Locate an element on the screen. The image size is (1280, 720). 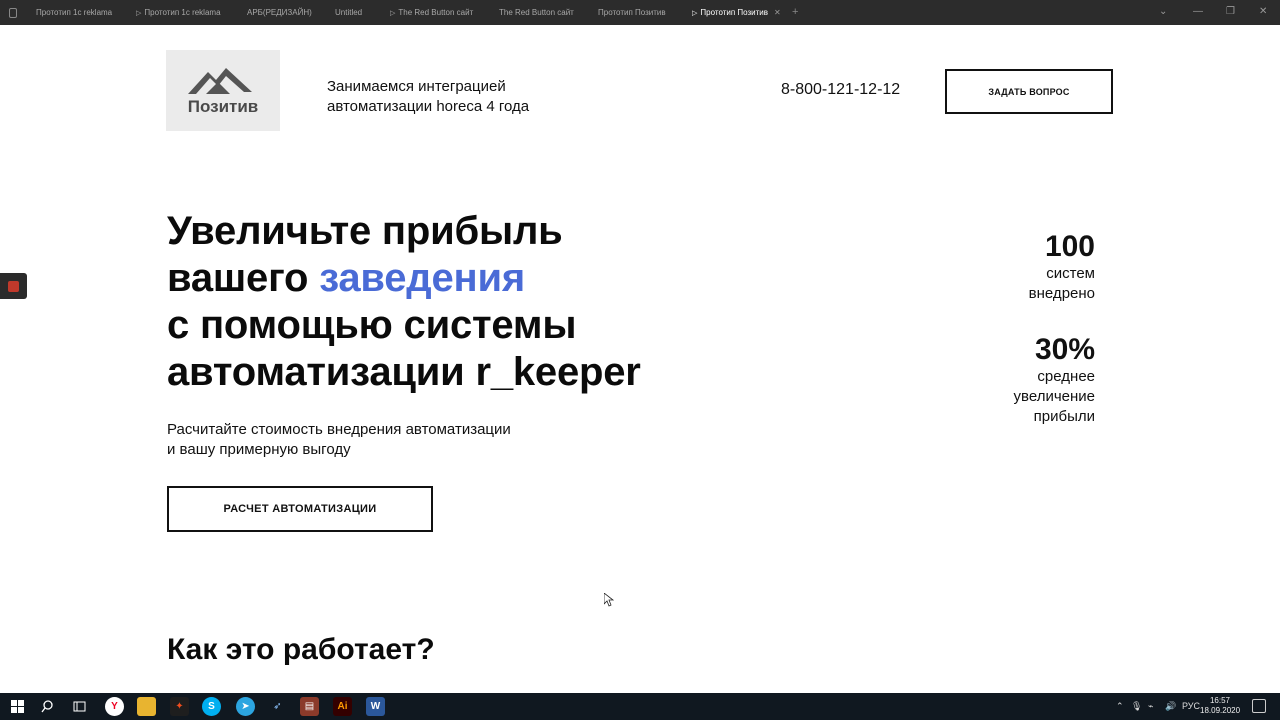
chevron-up-icon: ⌃ is located at coordinates (1120, 706).